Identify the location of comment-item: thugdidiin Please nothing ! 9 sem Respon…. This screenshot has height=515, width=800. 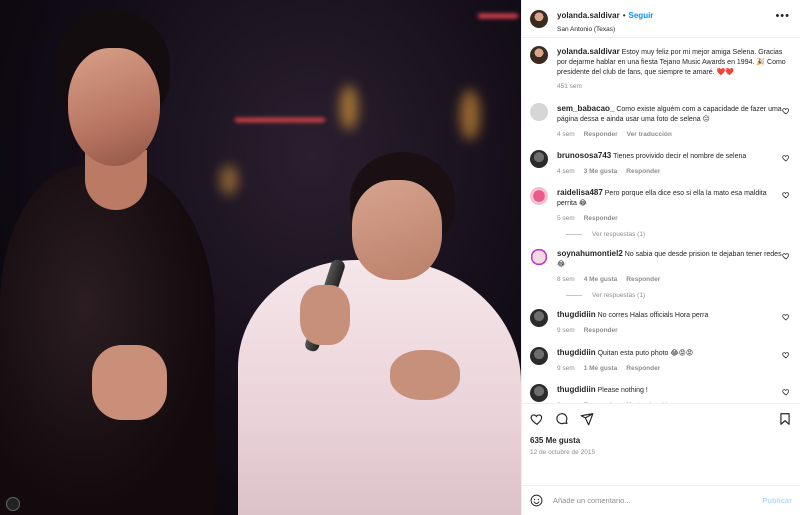
(661, 393).